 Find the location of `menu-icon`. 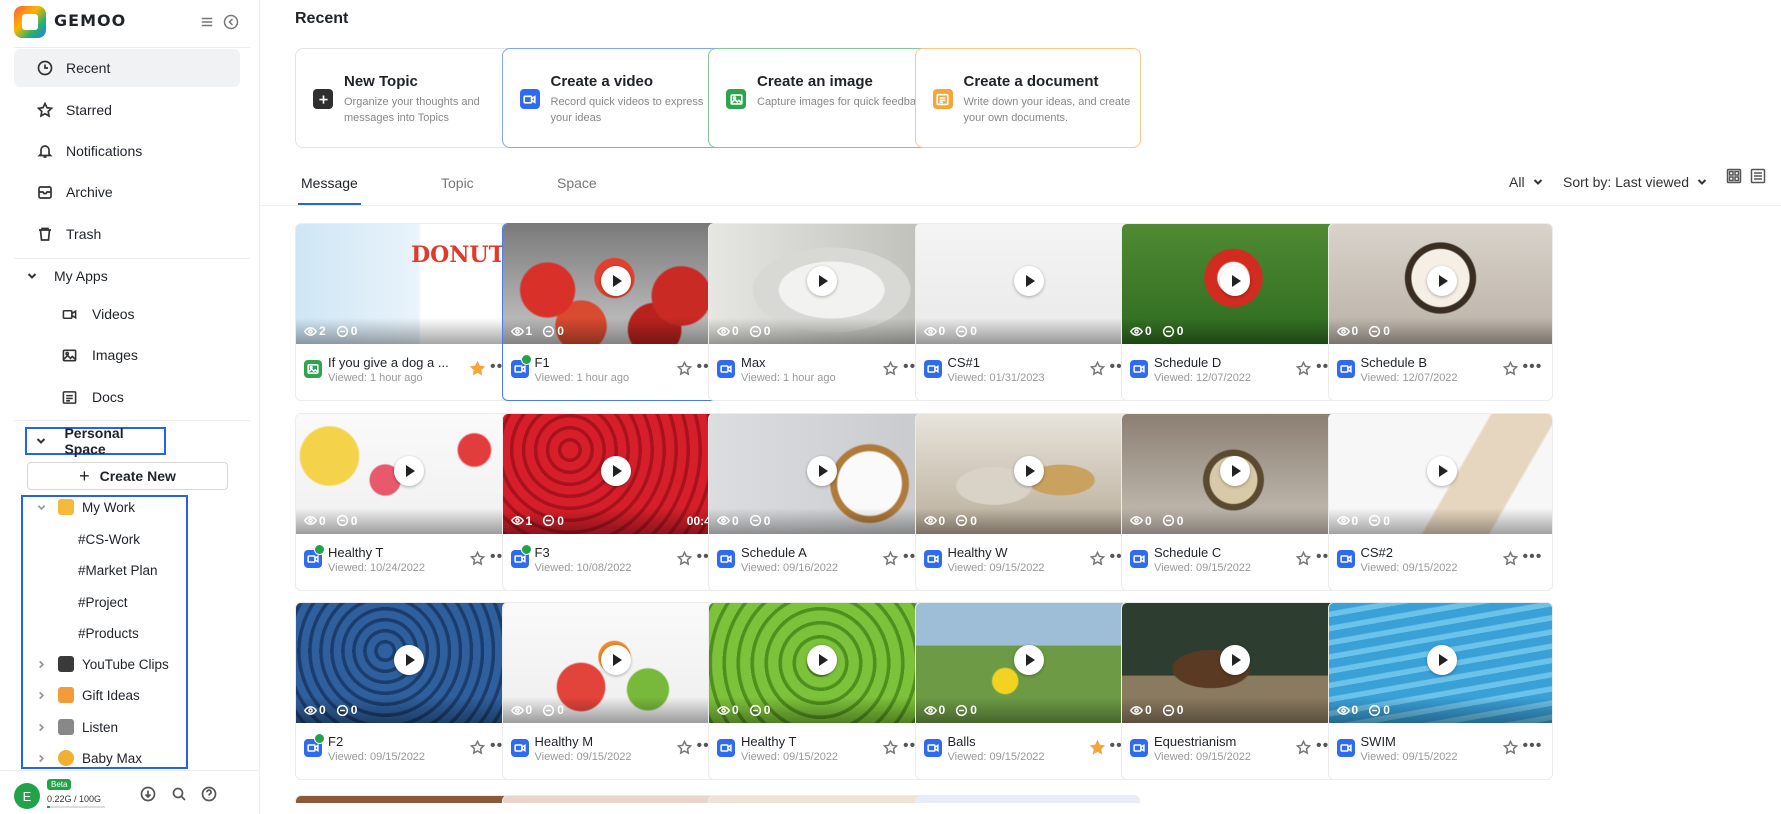

menu-icon is located at coordinates (207, 22).